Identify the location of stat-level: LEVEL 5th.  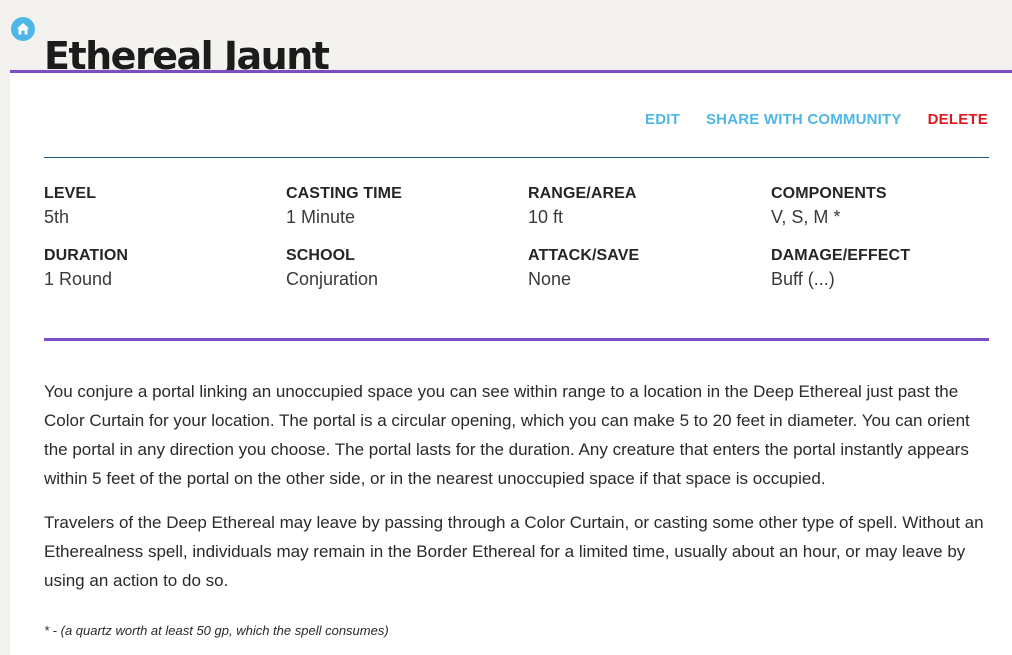
(165, 206).